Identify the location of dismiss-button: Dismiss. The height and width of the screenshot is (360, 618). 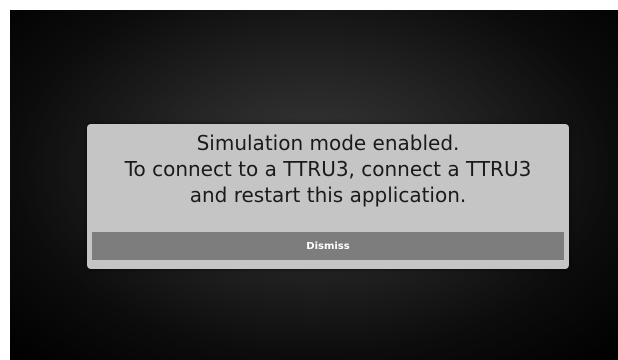
(328, 246).